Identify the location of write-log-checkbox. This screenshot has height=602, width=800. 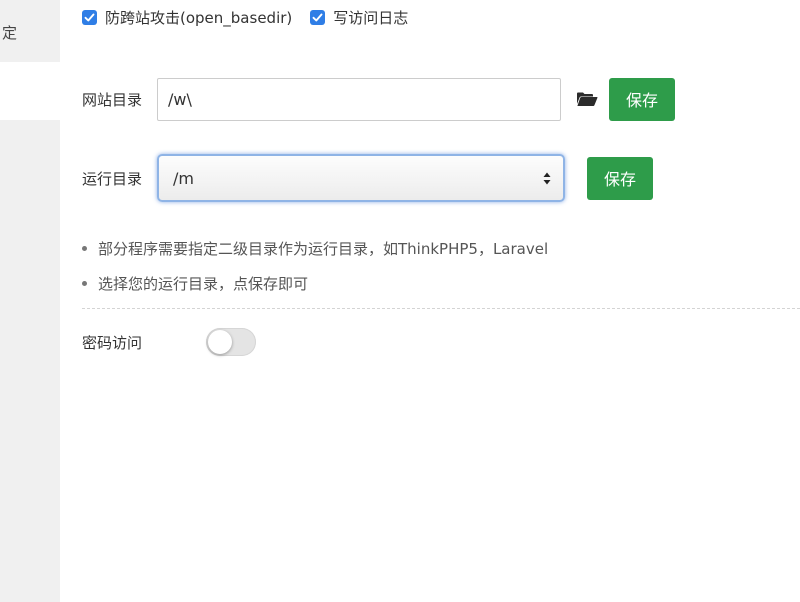
(318, 17).